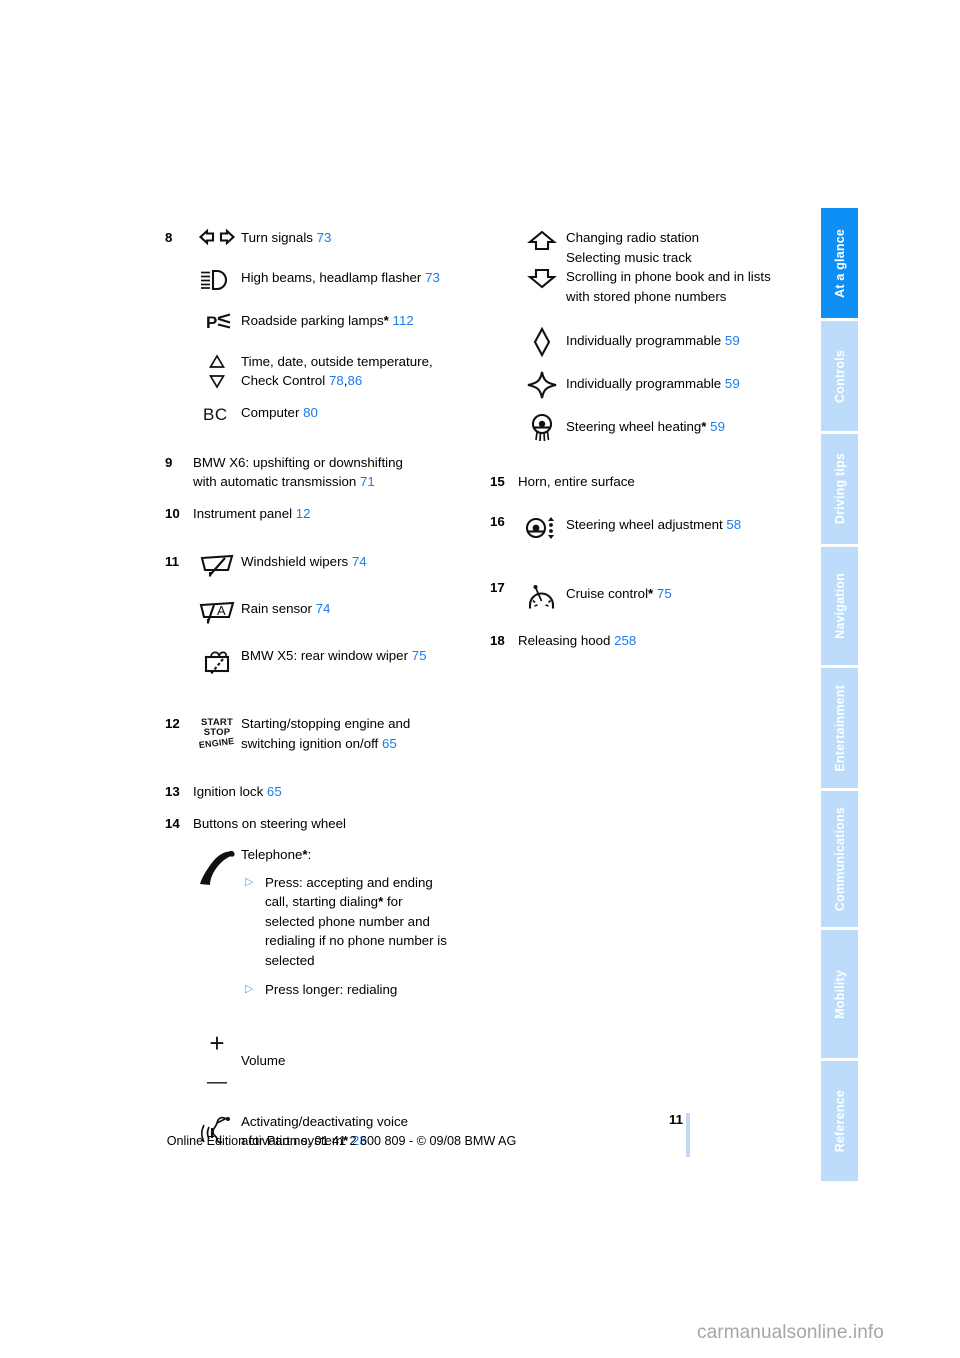  Describe the element at coordinates (217, 732) in the screenshot. I see `start-stop-engine-icon: START STOP ENGINE` at that location.